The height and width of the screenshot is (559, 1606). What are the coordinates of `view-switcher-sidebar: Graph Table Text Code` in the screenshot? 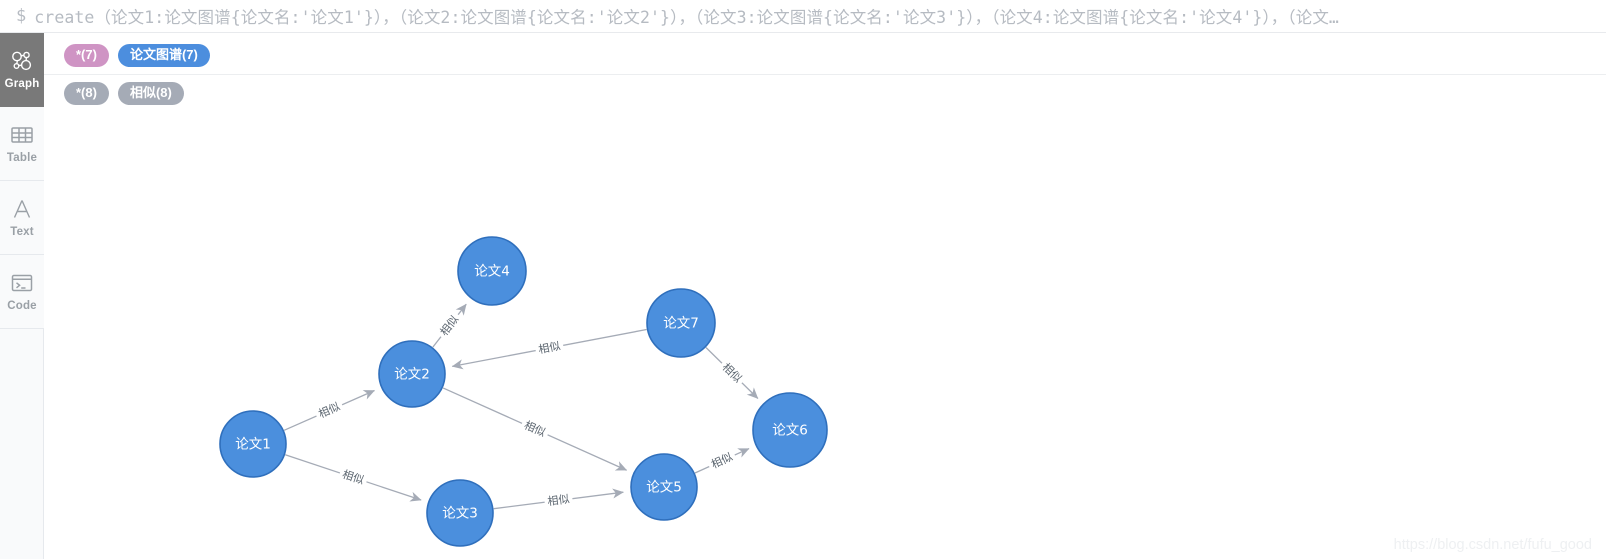 It's located at (22, 296).